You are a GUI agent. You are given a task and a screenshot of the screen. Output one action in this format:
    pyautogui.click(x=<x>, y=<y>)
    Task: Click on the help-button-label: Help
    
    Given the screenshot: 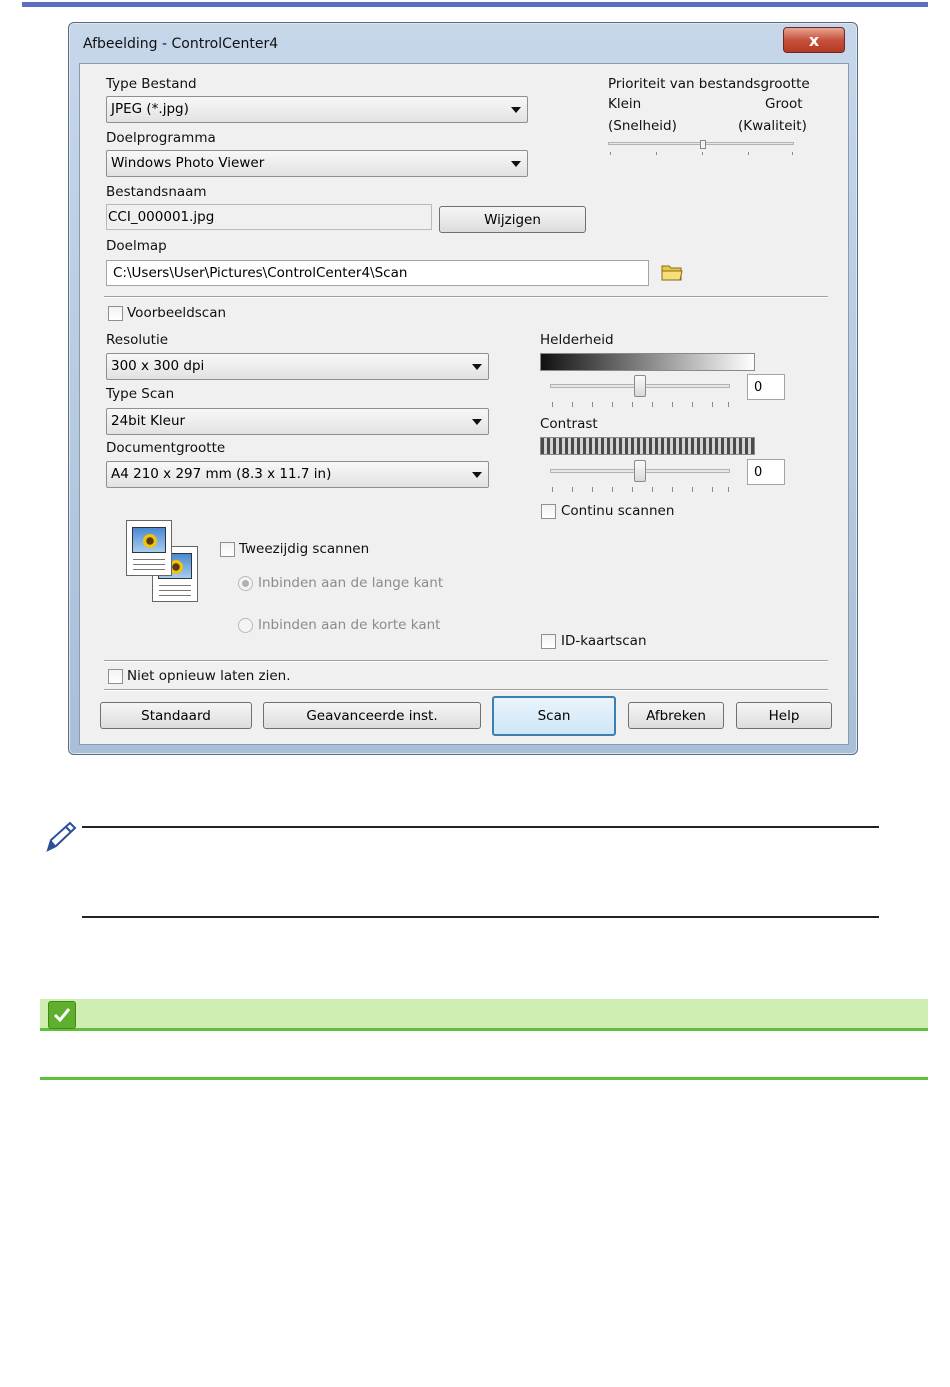 What is the action you would take?
    pyautogui.click(x=784, y=715)
    